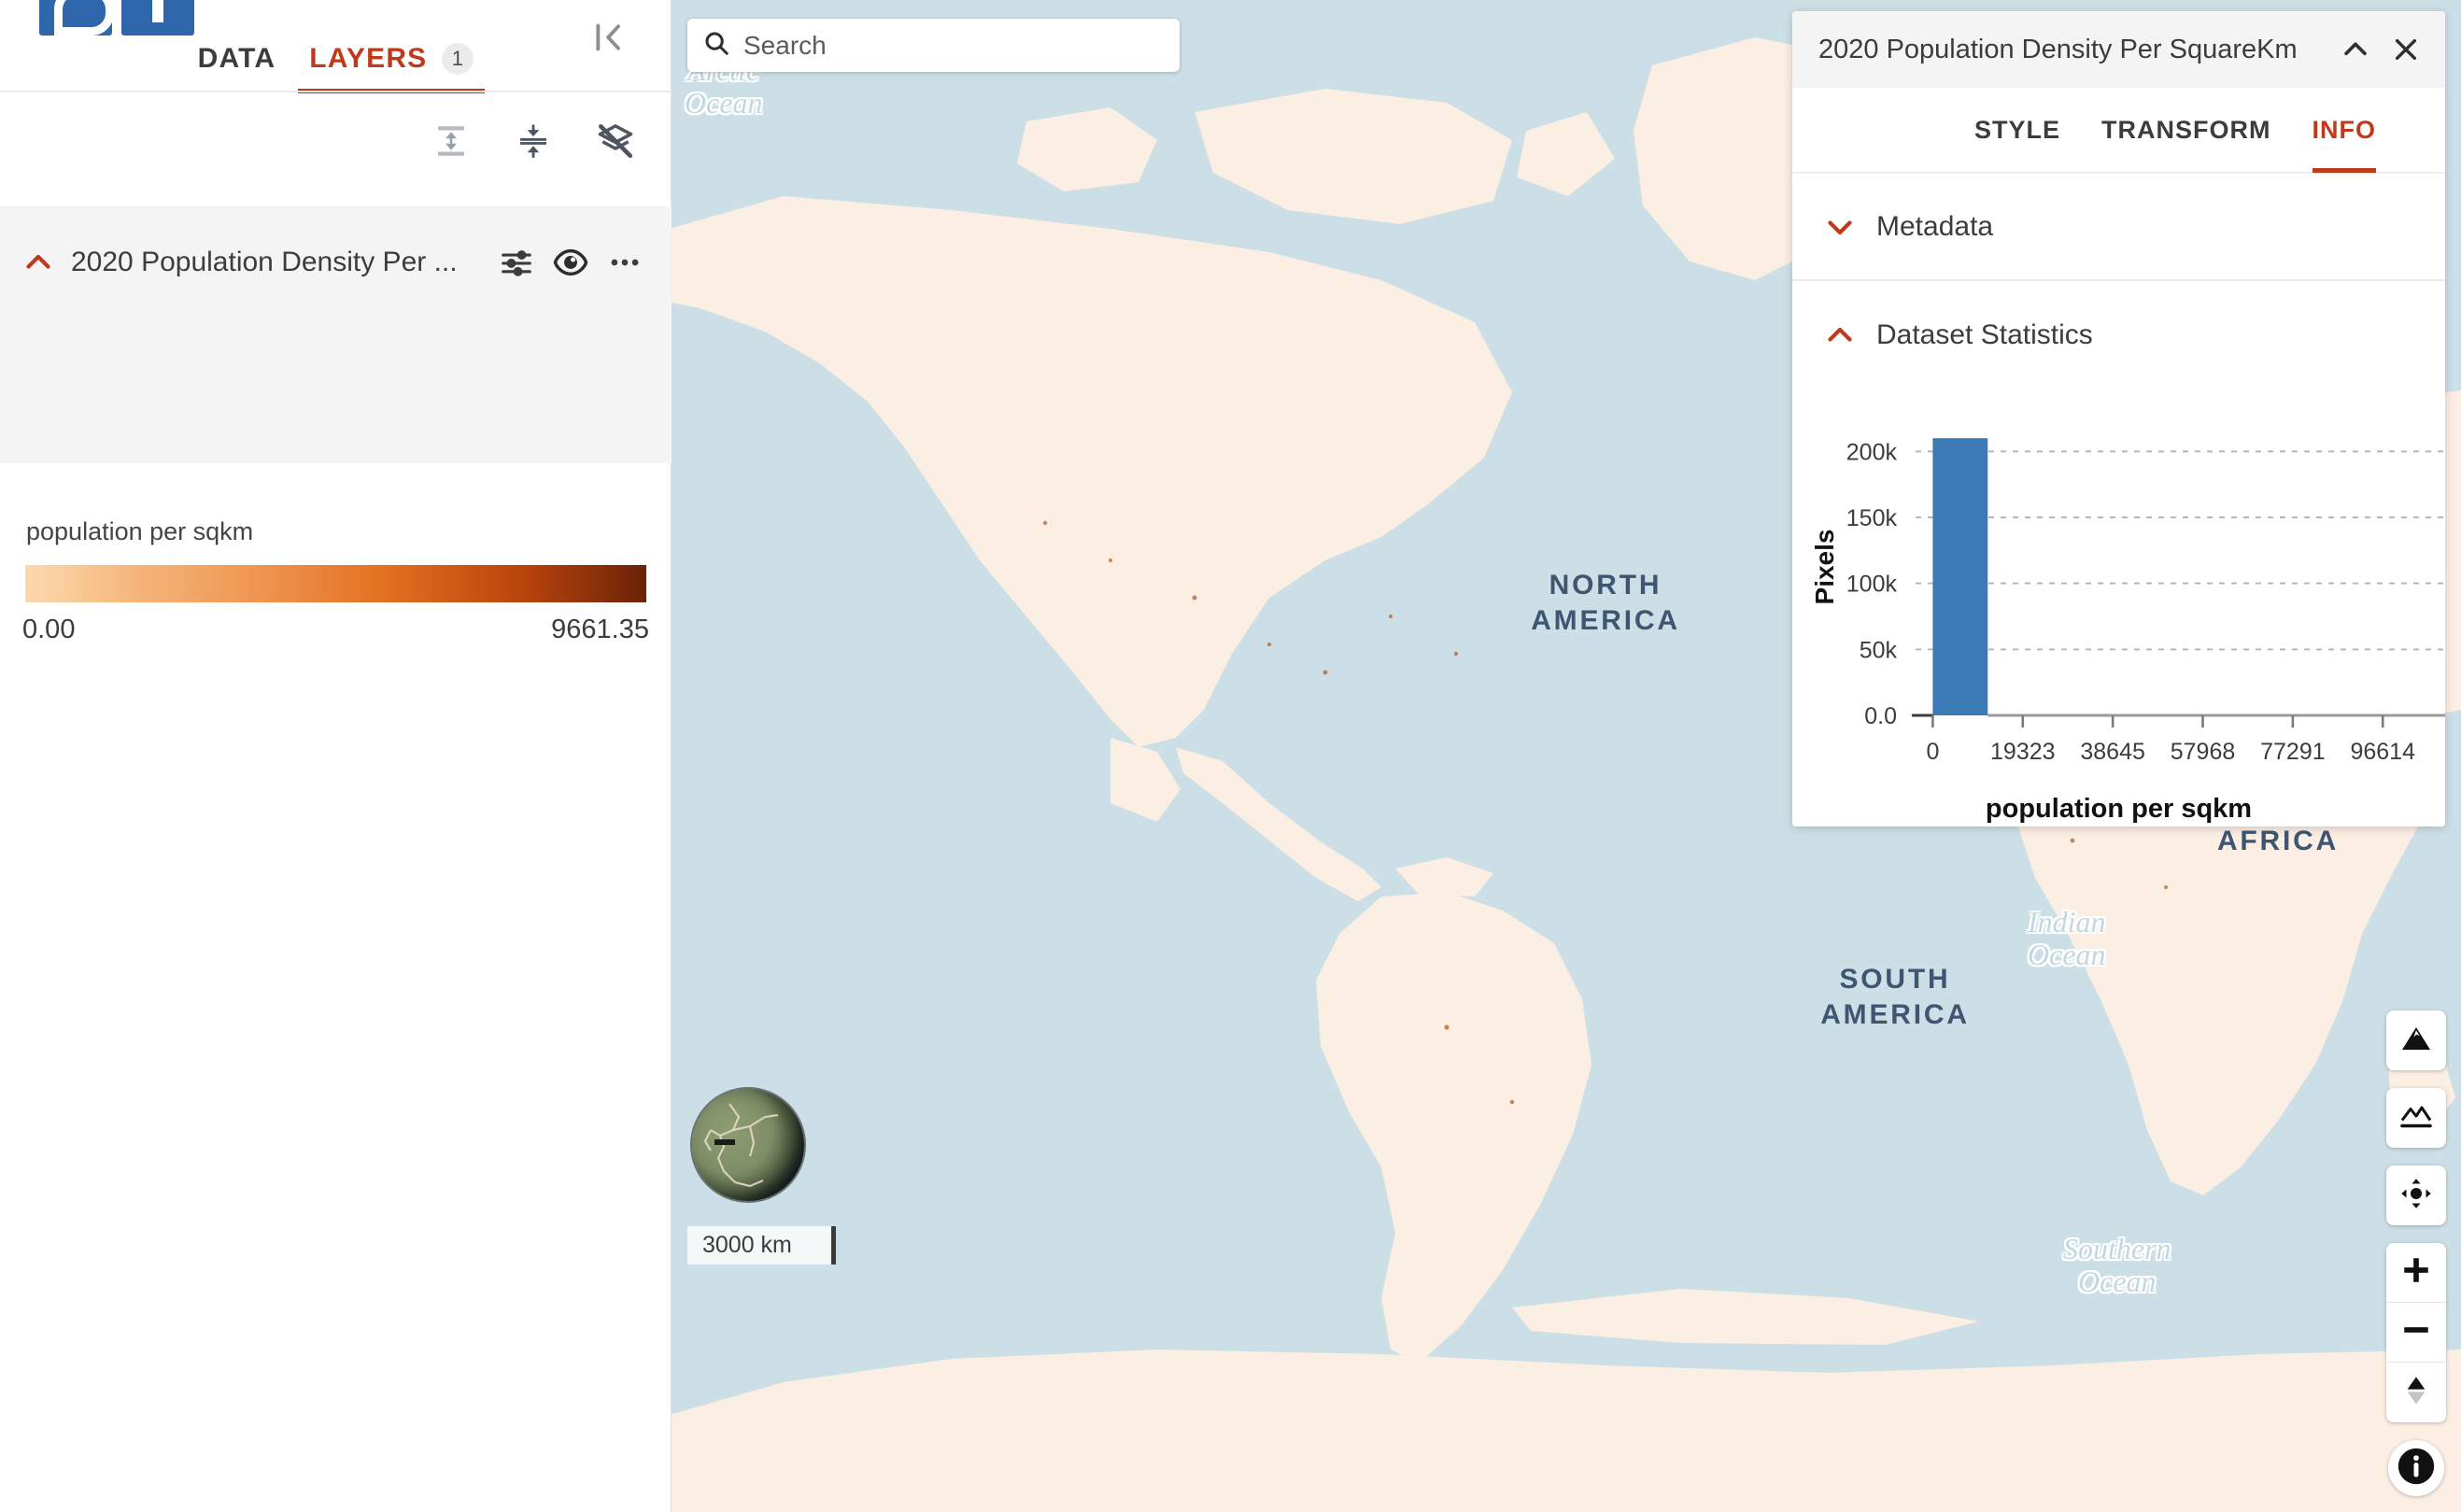 The image size is (2461, 1512). I want to click on layer-toolbar, so click(534, 142).